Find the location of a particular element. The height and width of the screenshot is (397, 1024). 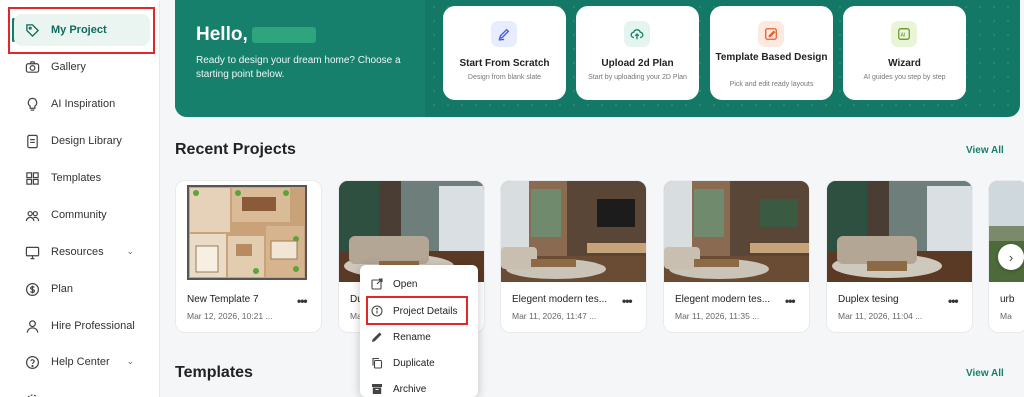

person-icon is located at coordinates (32, 326).